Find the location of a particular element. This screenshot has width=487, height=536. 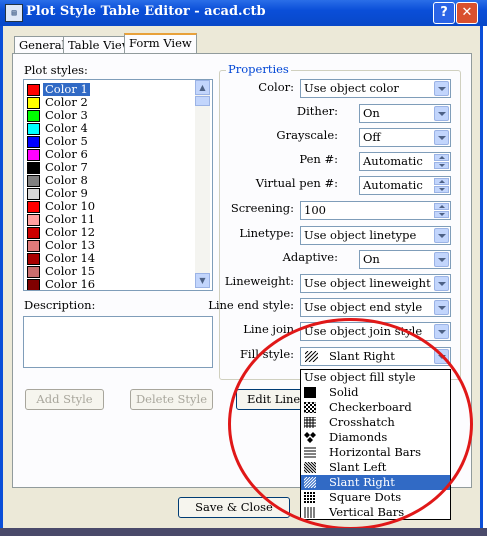

lineweight-select: Use object lineweight is located at coordinates (375, 283).